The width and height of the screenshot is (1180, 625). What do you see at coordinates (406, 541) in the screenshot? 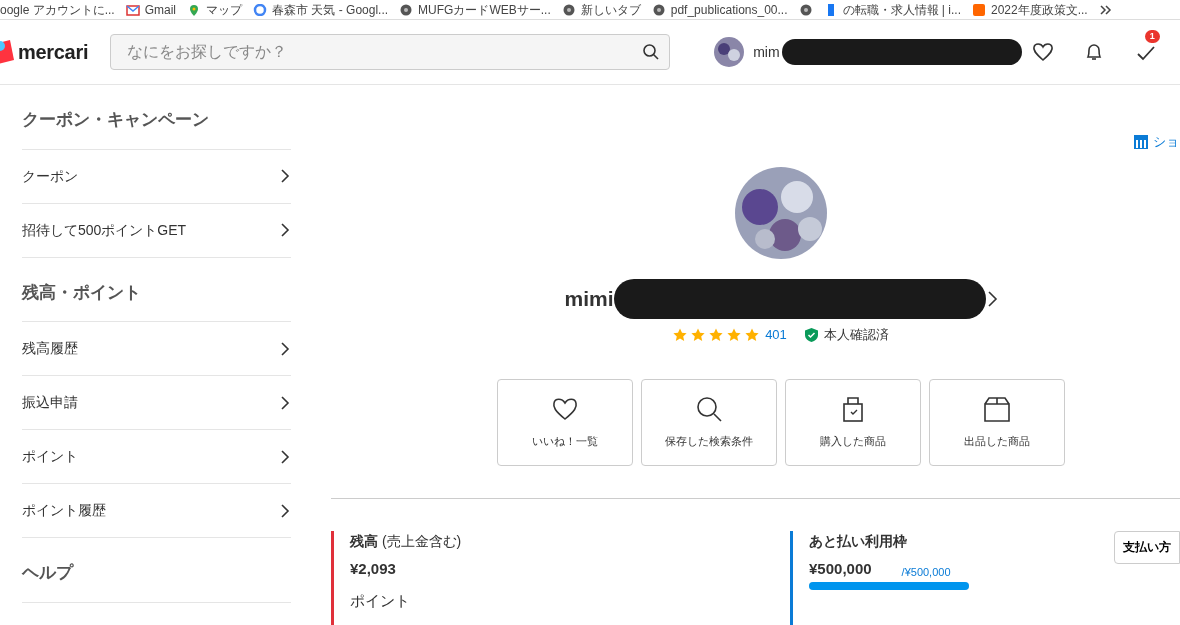
I see `balance-title: 残高 (売上金含む)` at bounding box center [406, 541].